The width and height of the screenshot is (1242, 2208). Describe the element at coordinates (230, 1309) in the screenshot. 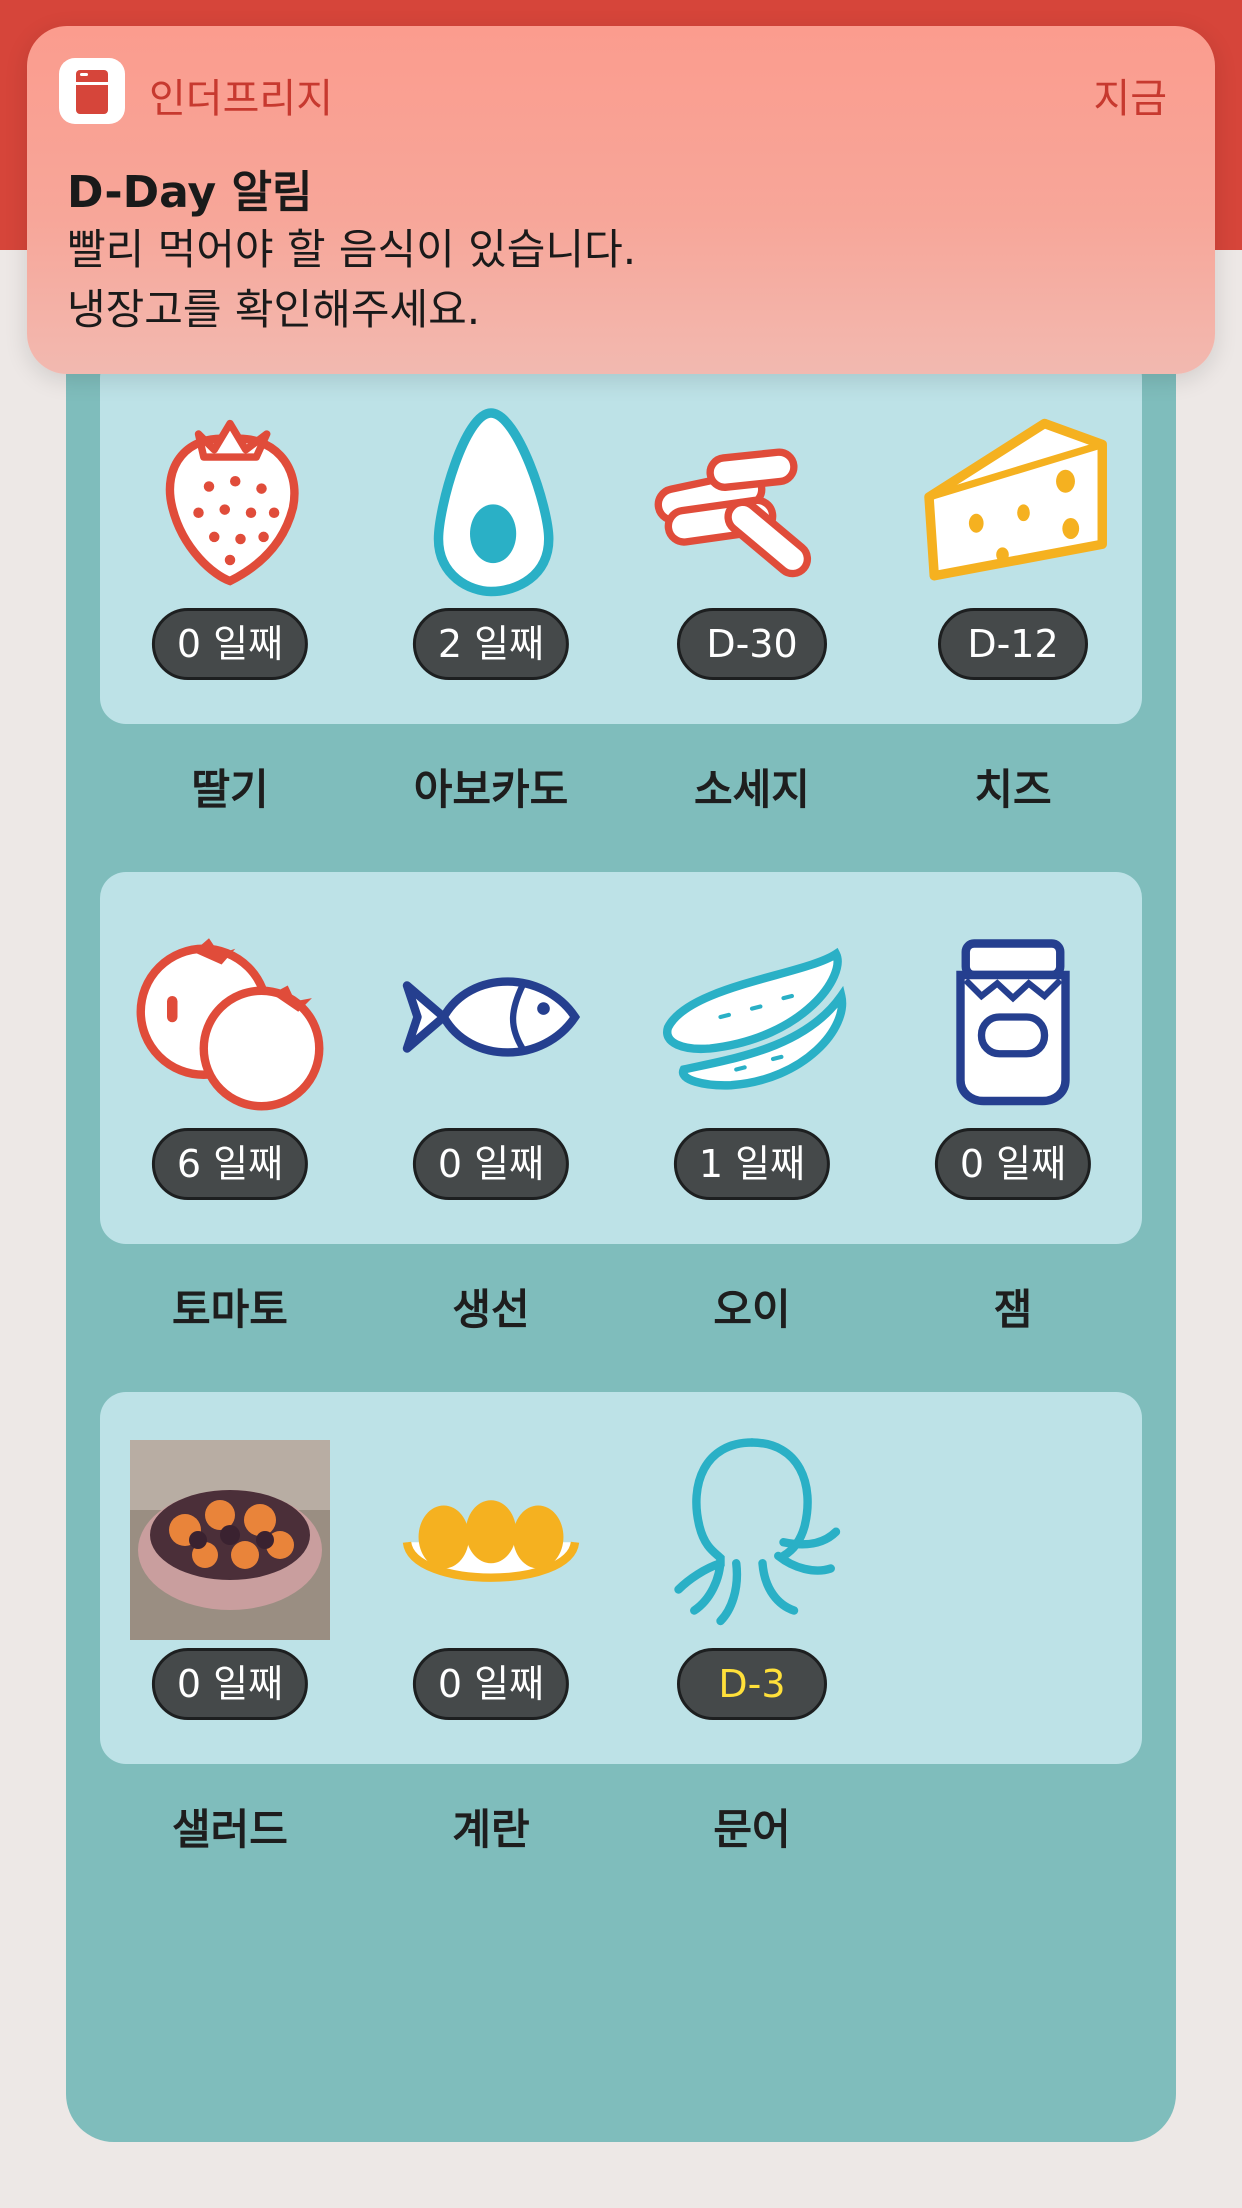

I see `food-name: 토마토` at that location.